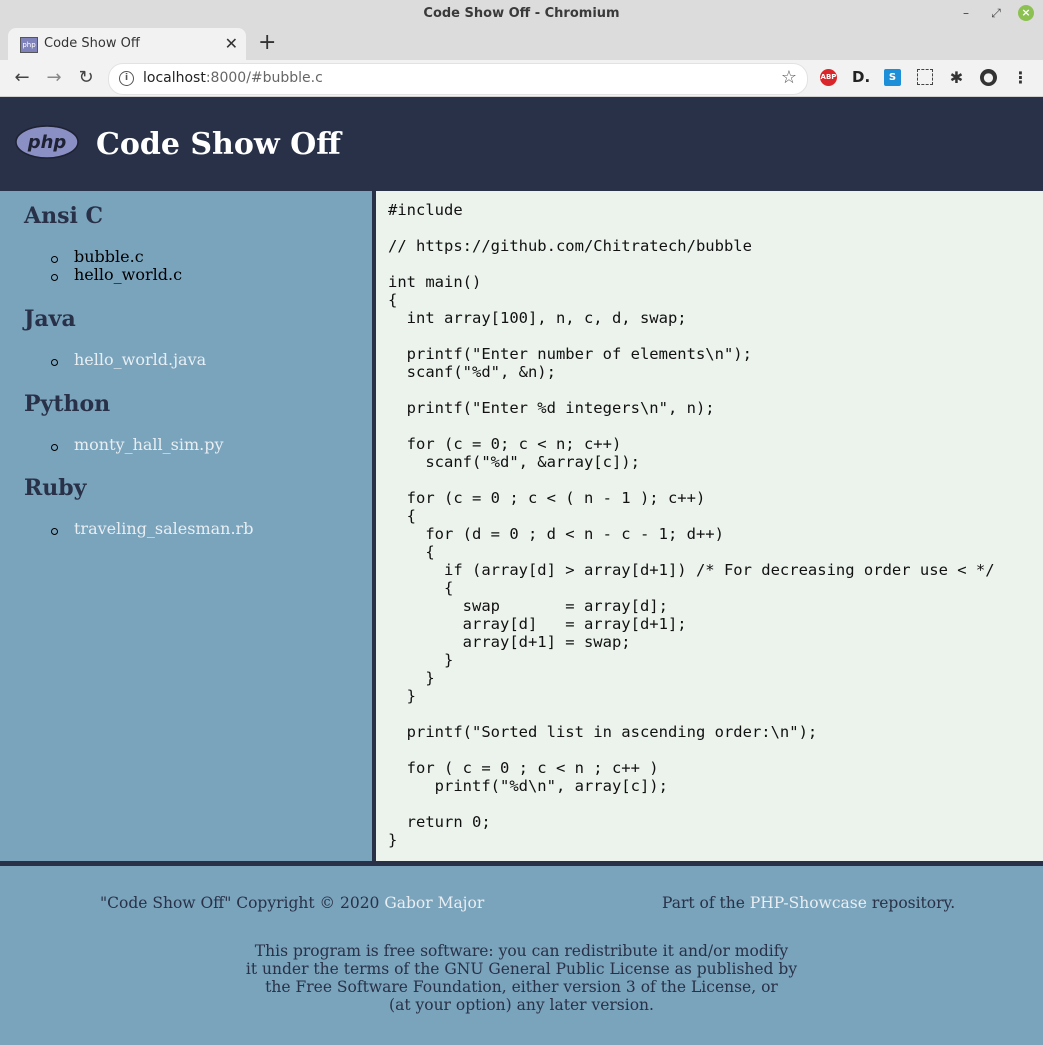 Image resolution: width=1043 pixels, height=1045 pixels. Describe the element at coordinates (86, 78) in the screenshot. I see `reload-icon: ↻` at that location.